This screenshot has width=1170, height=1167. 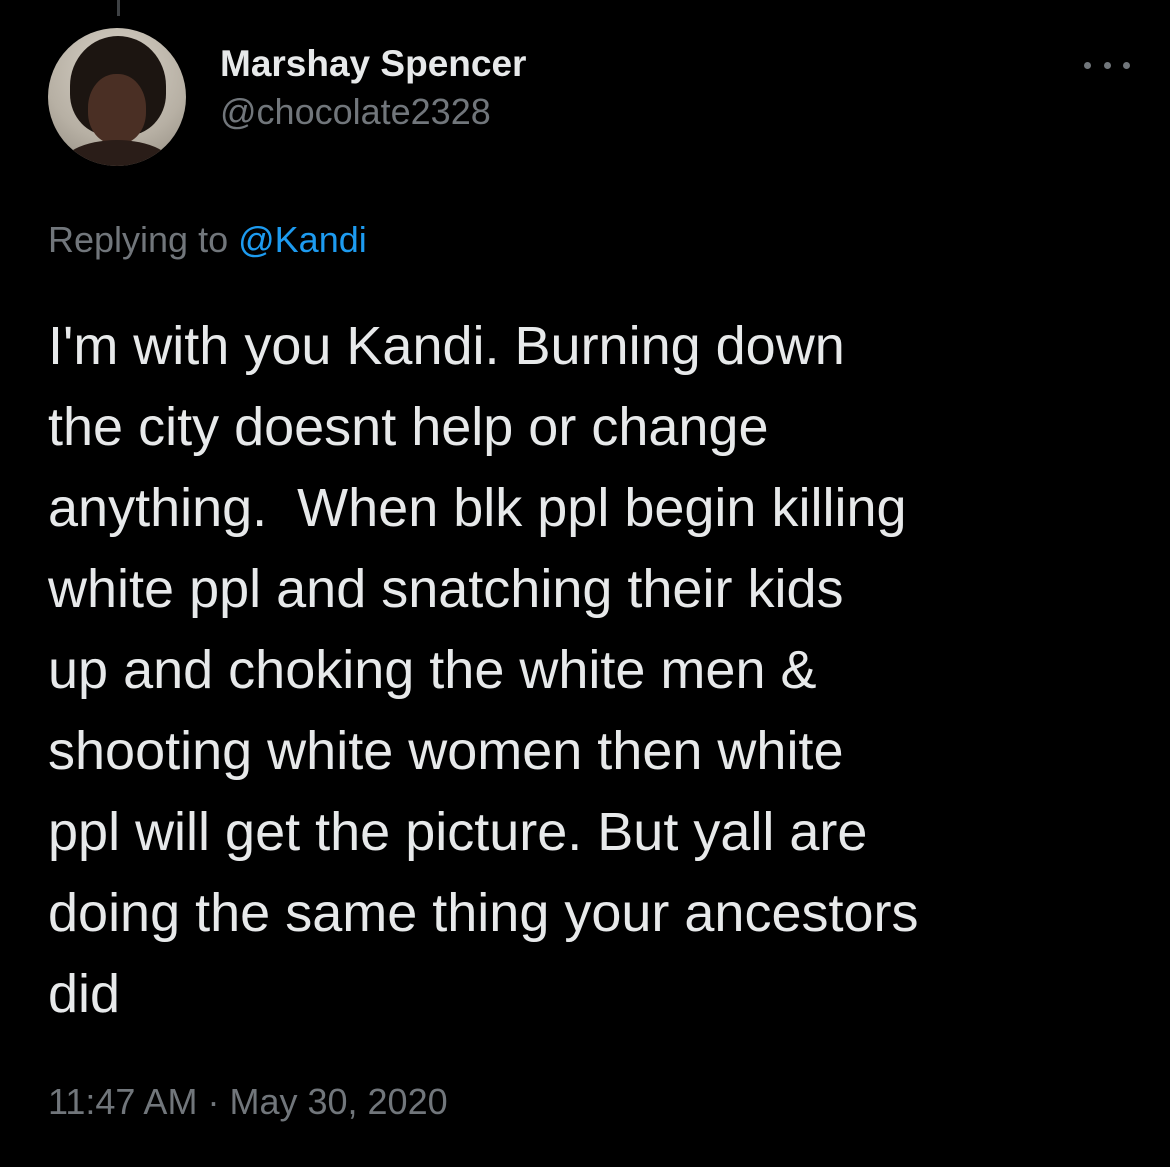 What do you see at coordinates (432, 670) in the screenshot?
I see `tweet-text-line: up and choking the white men &` at bounding box center [432, 670].